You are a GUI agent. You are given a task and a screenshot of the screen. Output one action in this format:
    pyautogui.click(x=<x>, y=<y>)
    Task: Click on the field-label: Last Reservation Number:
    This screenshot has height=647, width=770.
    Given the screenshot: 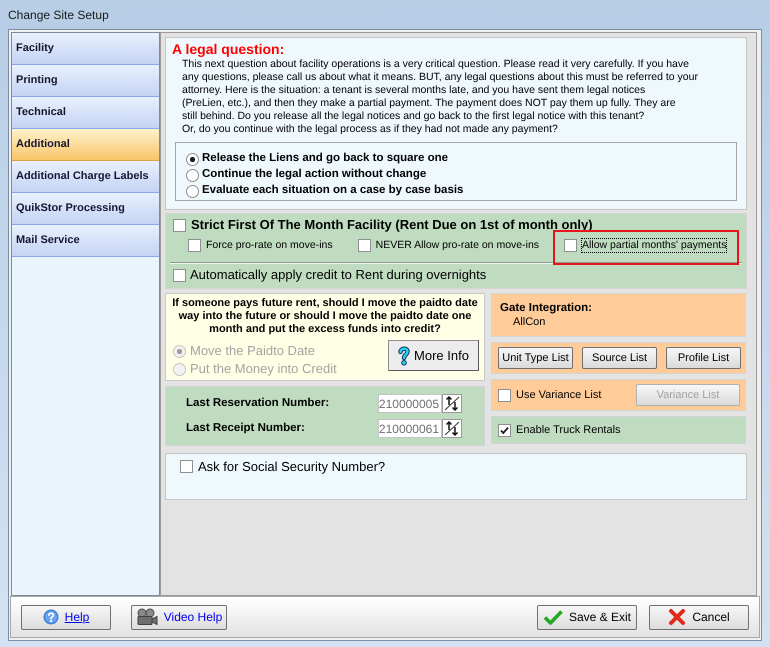 What is the action you would take?
    pyautogui.click(x=258, y=403)
    